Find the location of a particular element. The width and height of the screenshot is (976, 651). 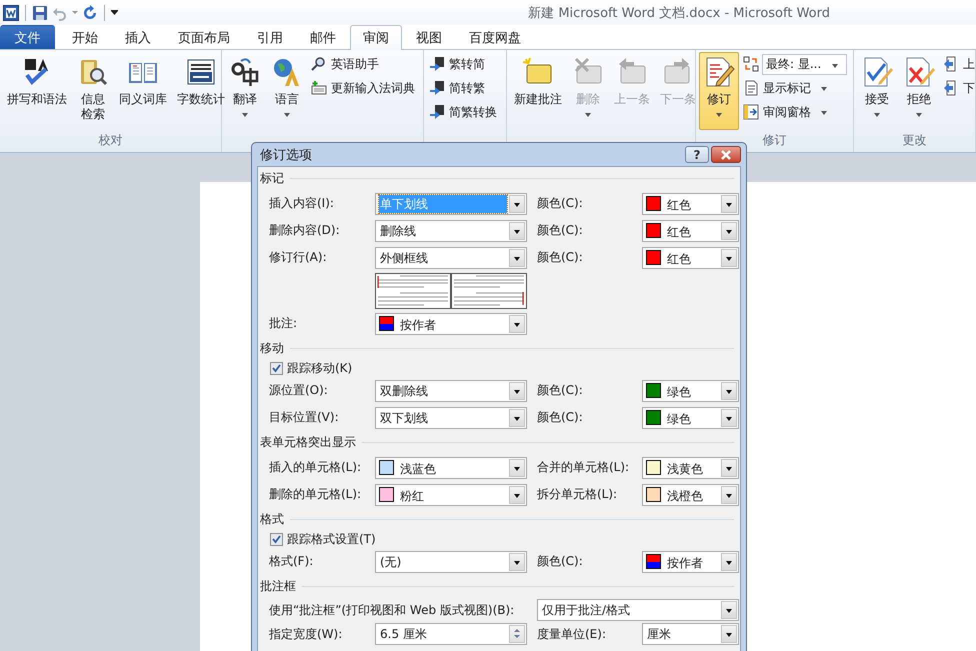

ribbon-button: 接受 is located at coordinates (877, 87).